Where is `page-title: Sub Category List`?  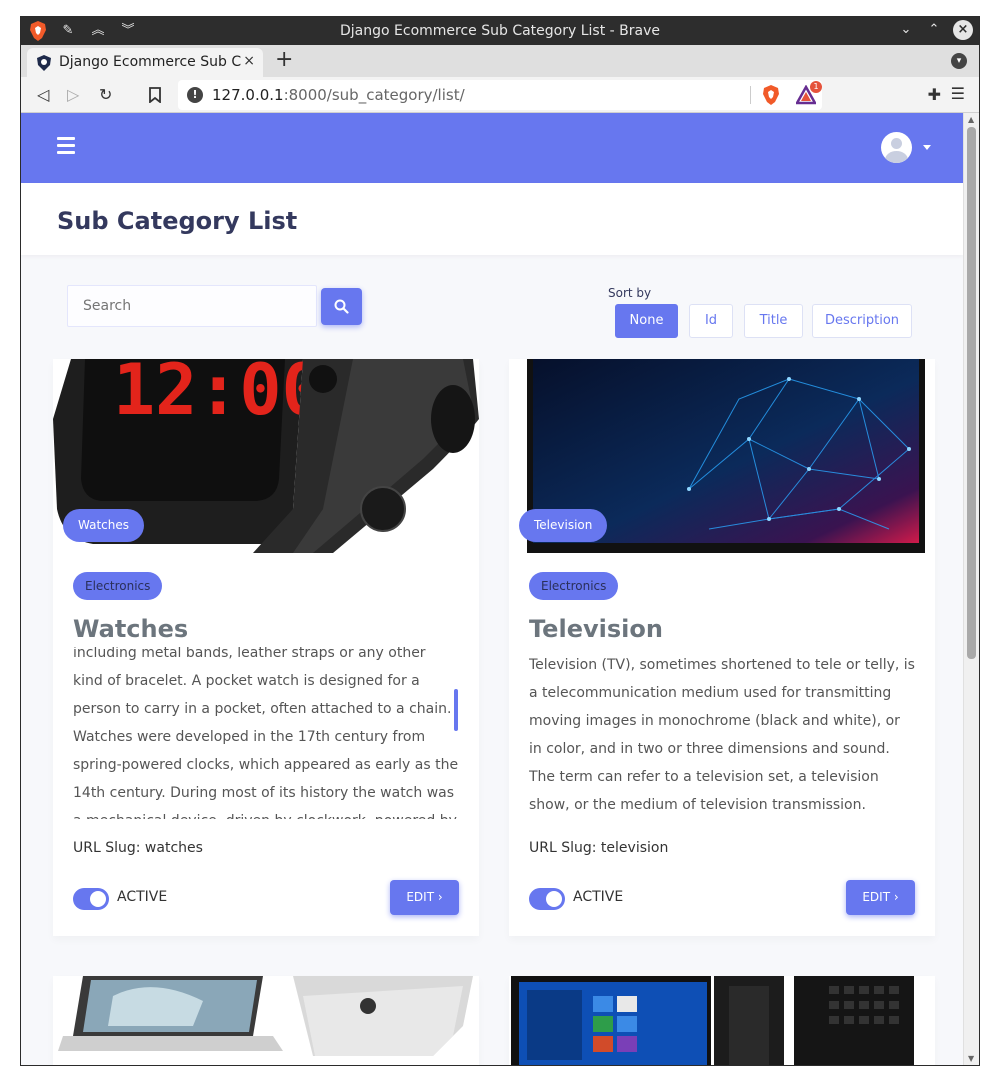 page-title: Sub Category List is located at coordinates (177, 221).